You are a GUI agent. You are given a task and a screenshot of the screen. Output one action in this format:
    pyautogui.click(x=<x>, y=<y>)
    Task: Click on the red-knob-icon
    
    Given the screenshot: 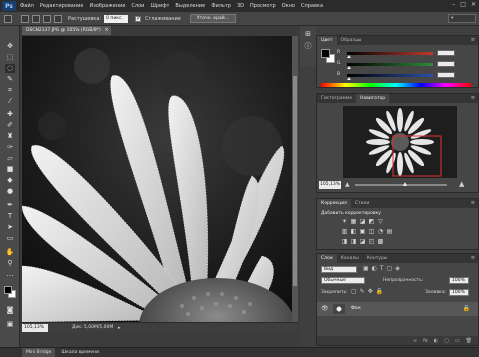 What is the action you would take?
    pyautogui.click(x=349, y=56)
    